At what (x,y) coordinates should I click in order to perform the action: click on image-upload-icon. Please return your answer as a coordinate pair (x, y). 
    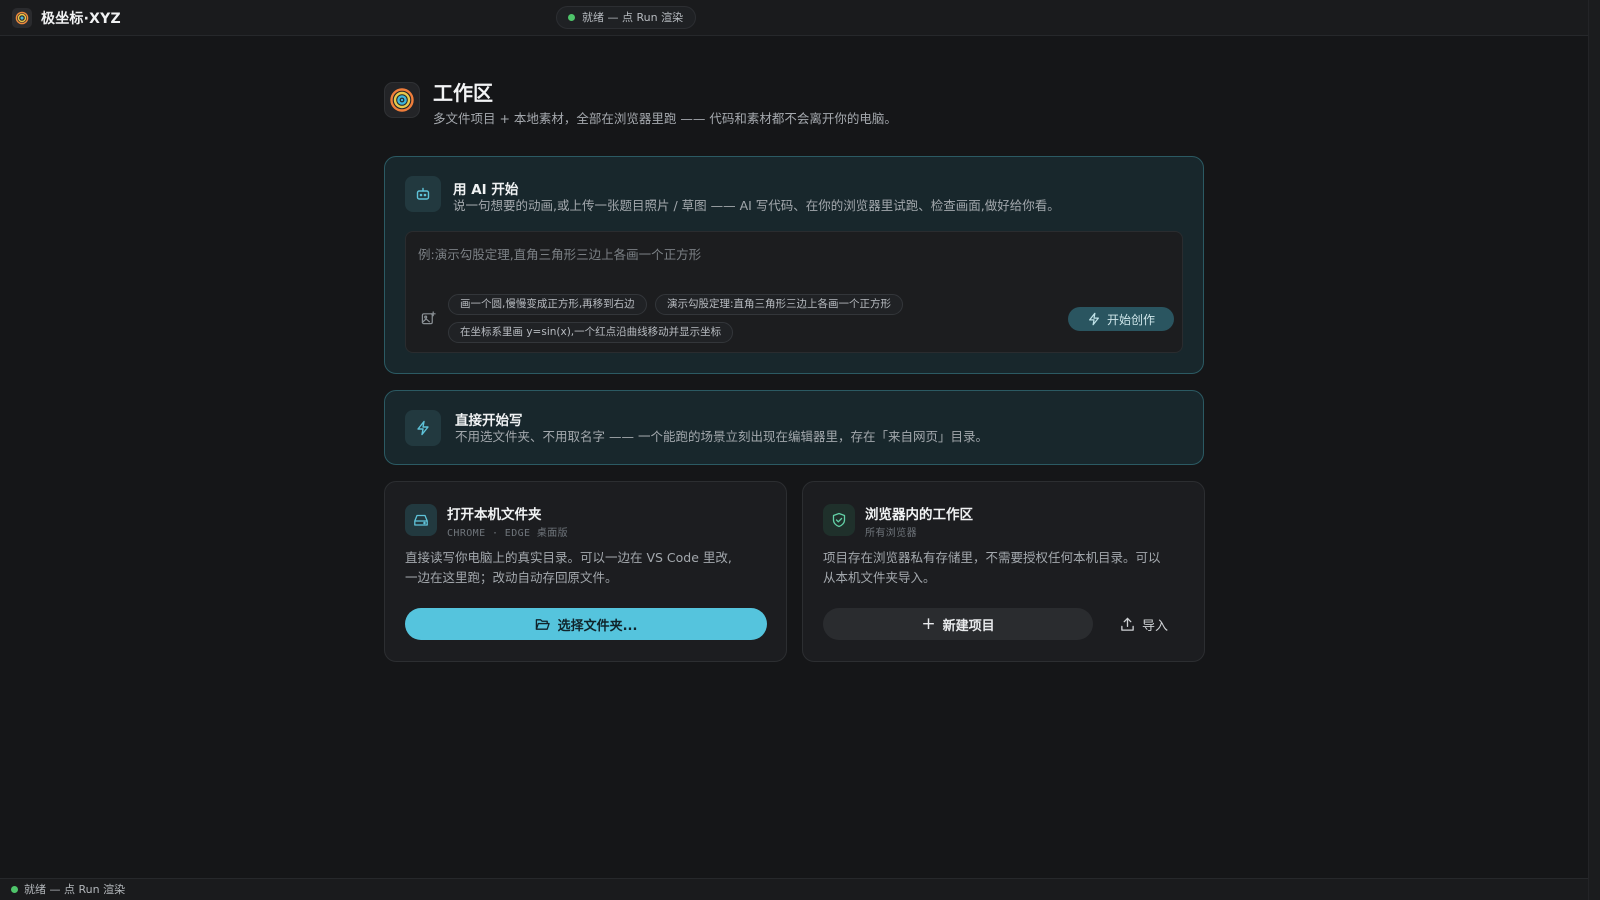
    Looking at the image, I should click on (428, 318).